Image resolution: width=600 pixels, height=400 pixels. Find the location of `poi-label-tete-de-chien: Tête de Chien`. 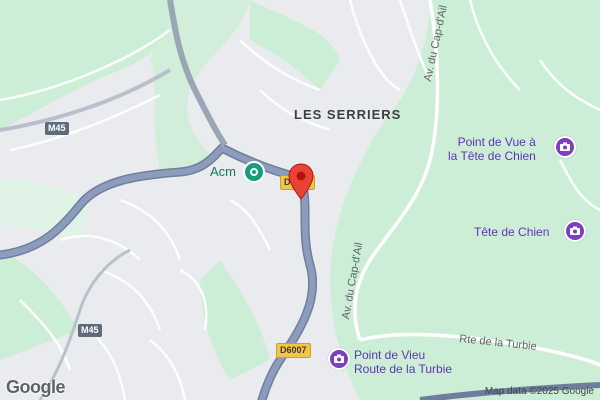

poi-label-tete-de-chien: Tête de Chien is located at coordinates (511, 232).